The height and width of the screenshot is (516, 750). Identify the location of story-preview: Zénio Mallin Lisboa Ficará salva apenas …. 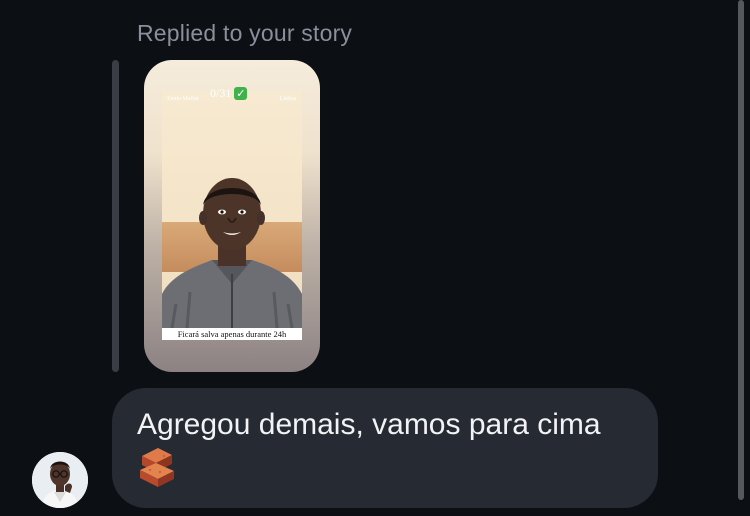
(232, 216).